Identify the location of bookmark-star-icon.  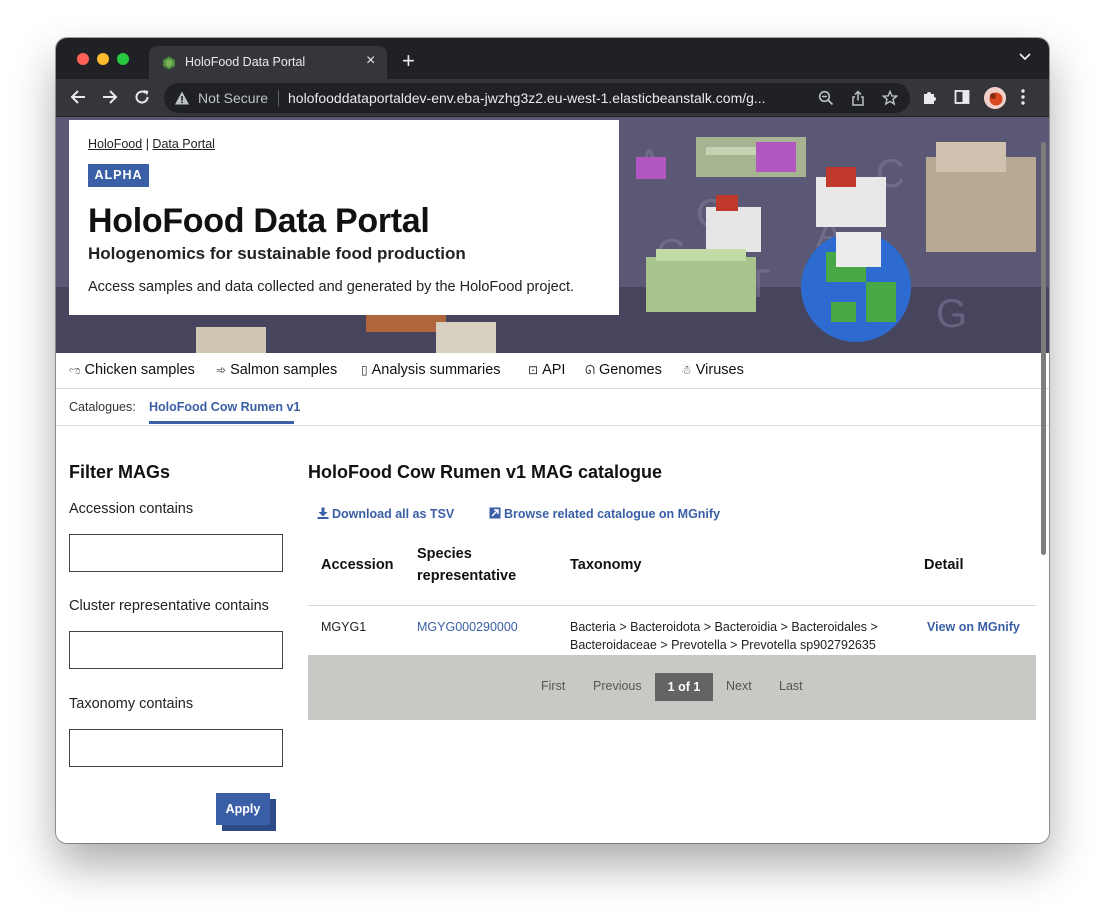
(890, 98).